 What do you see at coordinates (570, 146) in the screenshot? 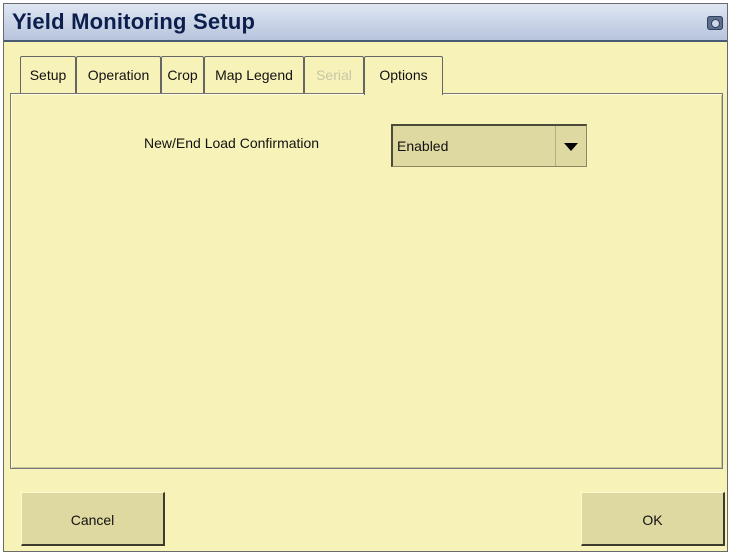
I see `chevron-down-icon` at bounding box center [570, 146].